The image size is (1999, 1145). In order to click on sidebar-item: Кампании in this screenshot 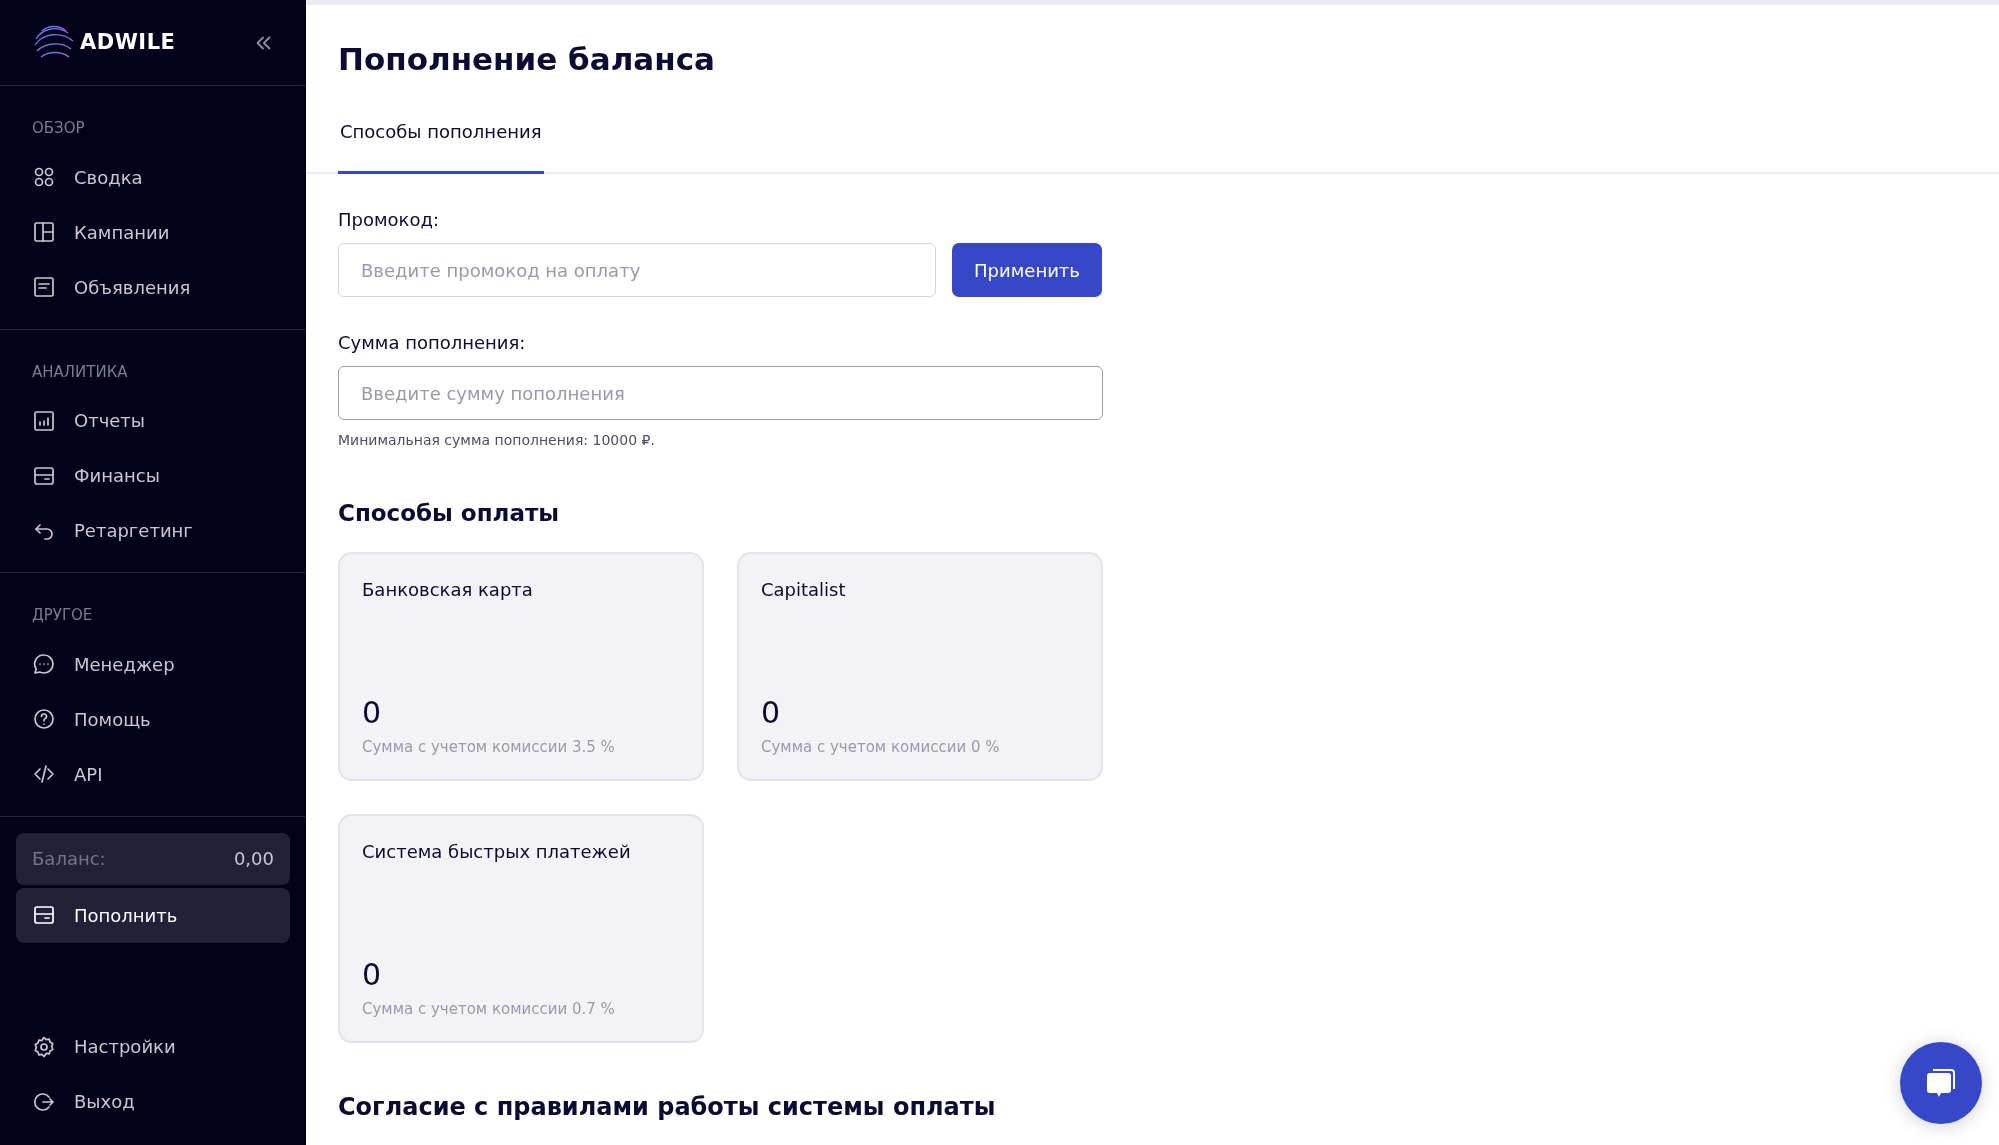, I will do `click(153, 232)`.